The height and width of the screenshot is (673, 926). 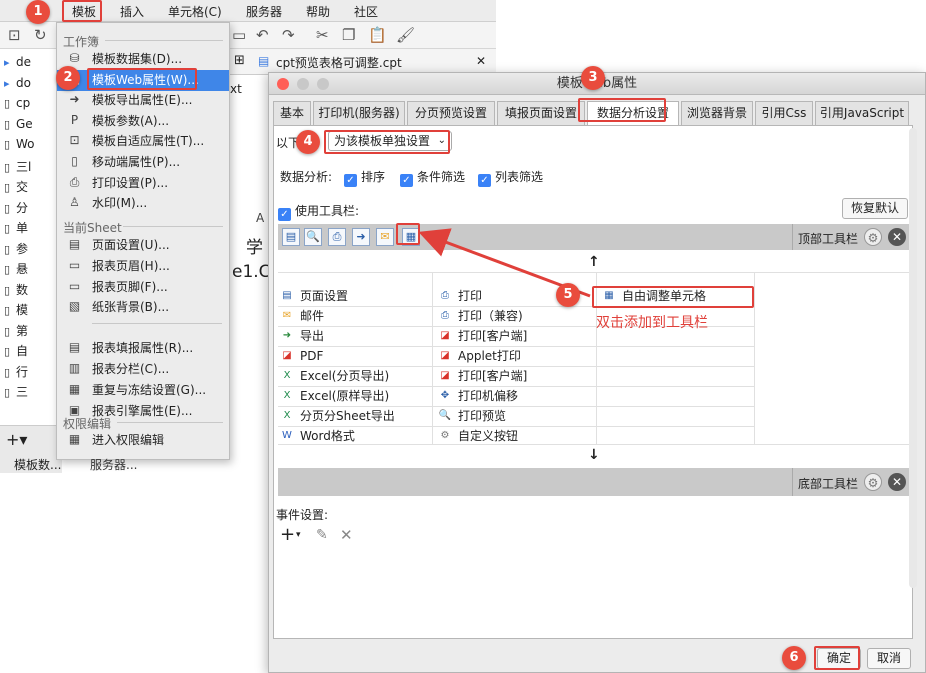 What do you see at coordinates (16, 332) in the screenshot?
I see `tree-item: ▯ 第` at bounding box center [16, 332].